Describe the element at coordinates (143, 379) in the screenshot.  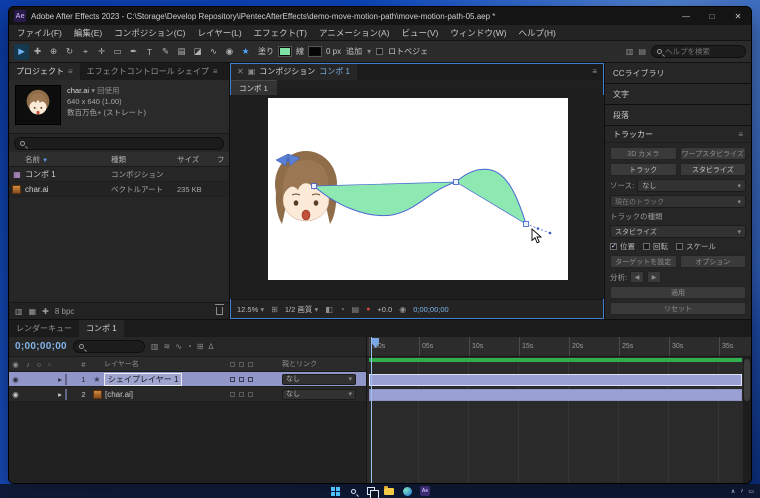
I see `layer-name: シェイプレイヤー 1` at that location.